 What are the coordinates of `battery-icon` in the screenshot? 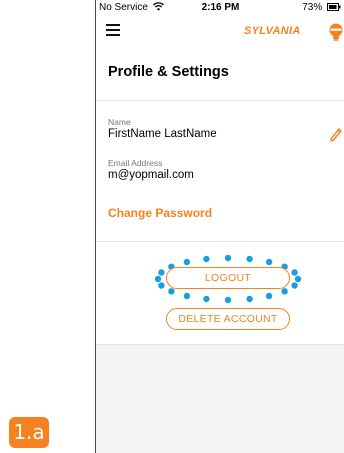 It's located at (334, 7).